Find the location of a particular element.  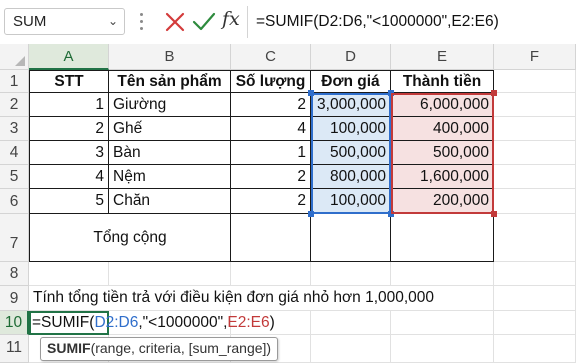

formula-ref-sum-range: E2:E6 is located at coordinates (248, 322).